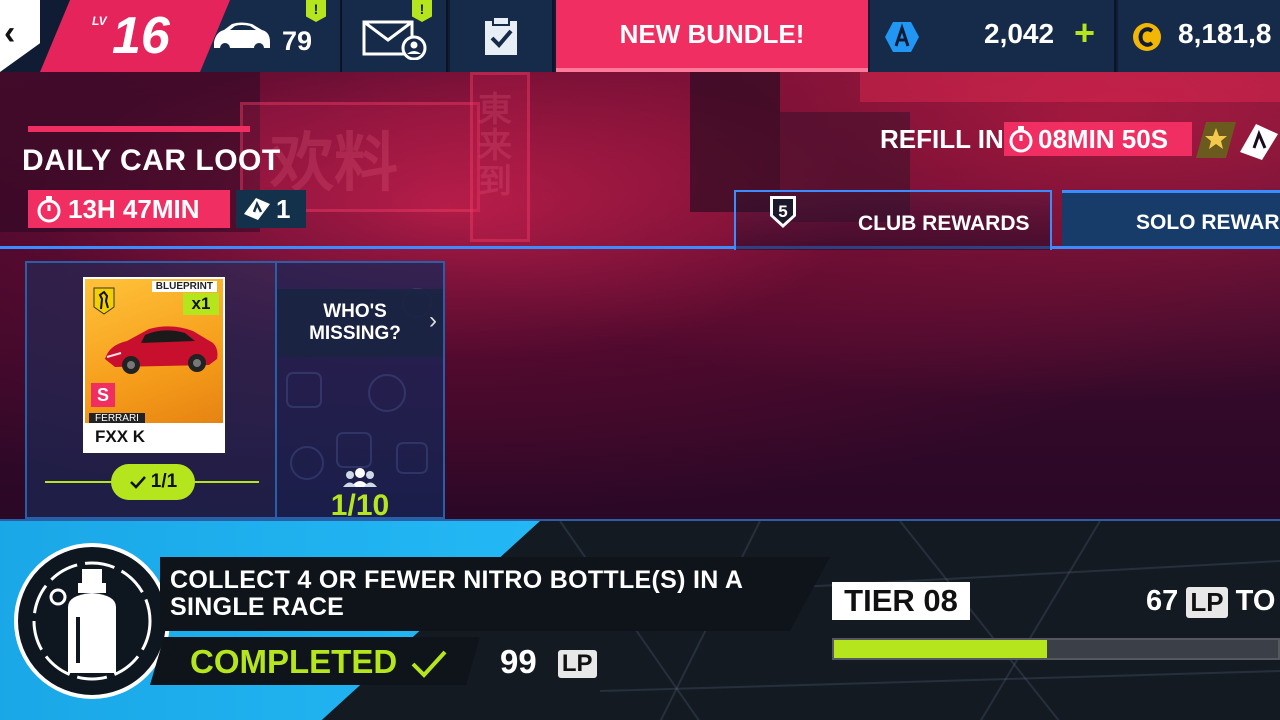 The image size is (1280, 720). I want to click on credits-counter: 8,181,8, so click(1199, 36).